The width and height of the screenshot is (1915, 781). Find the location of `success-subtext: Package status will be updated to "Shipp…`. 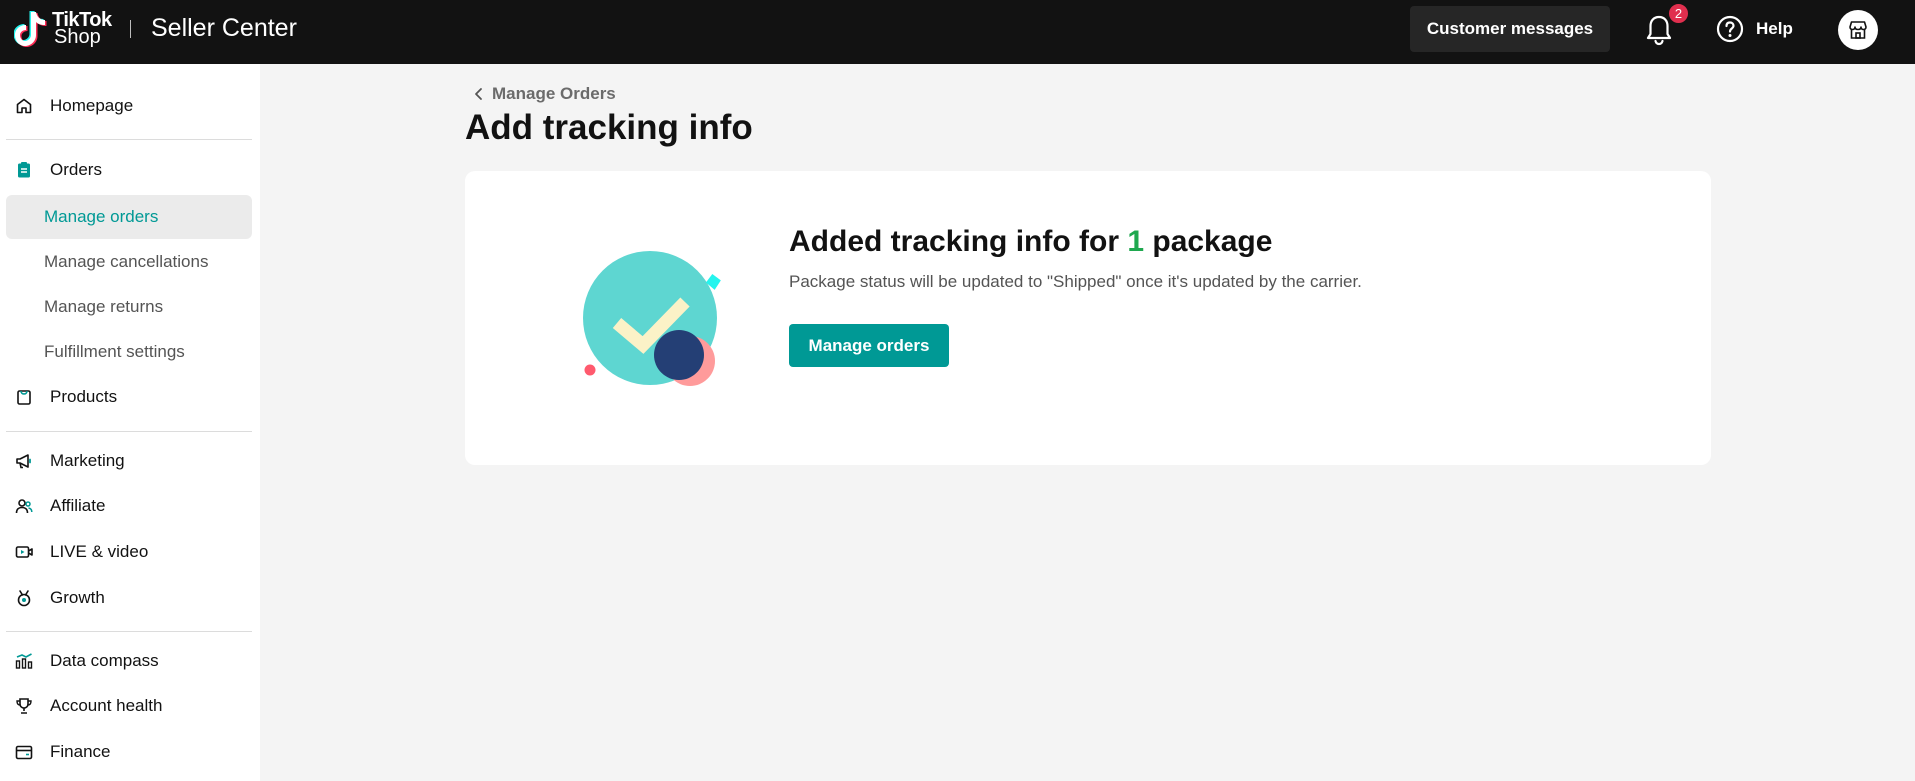

success-subtext: Package status will be updated to "Shipp… is located at coordinates (1075, 281).